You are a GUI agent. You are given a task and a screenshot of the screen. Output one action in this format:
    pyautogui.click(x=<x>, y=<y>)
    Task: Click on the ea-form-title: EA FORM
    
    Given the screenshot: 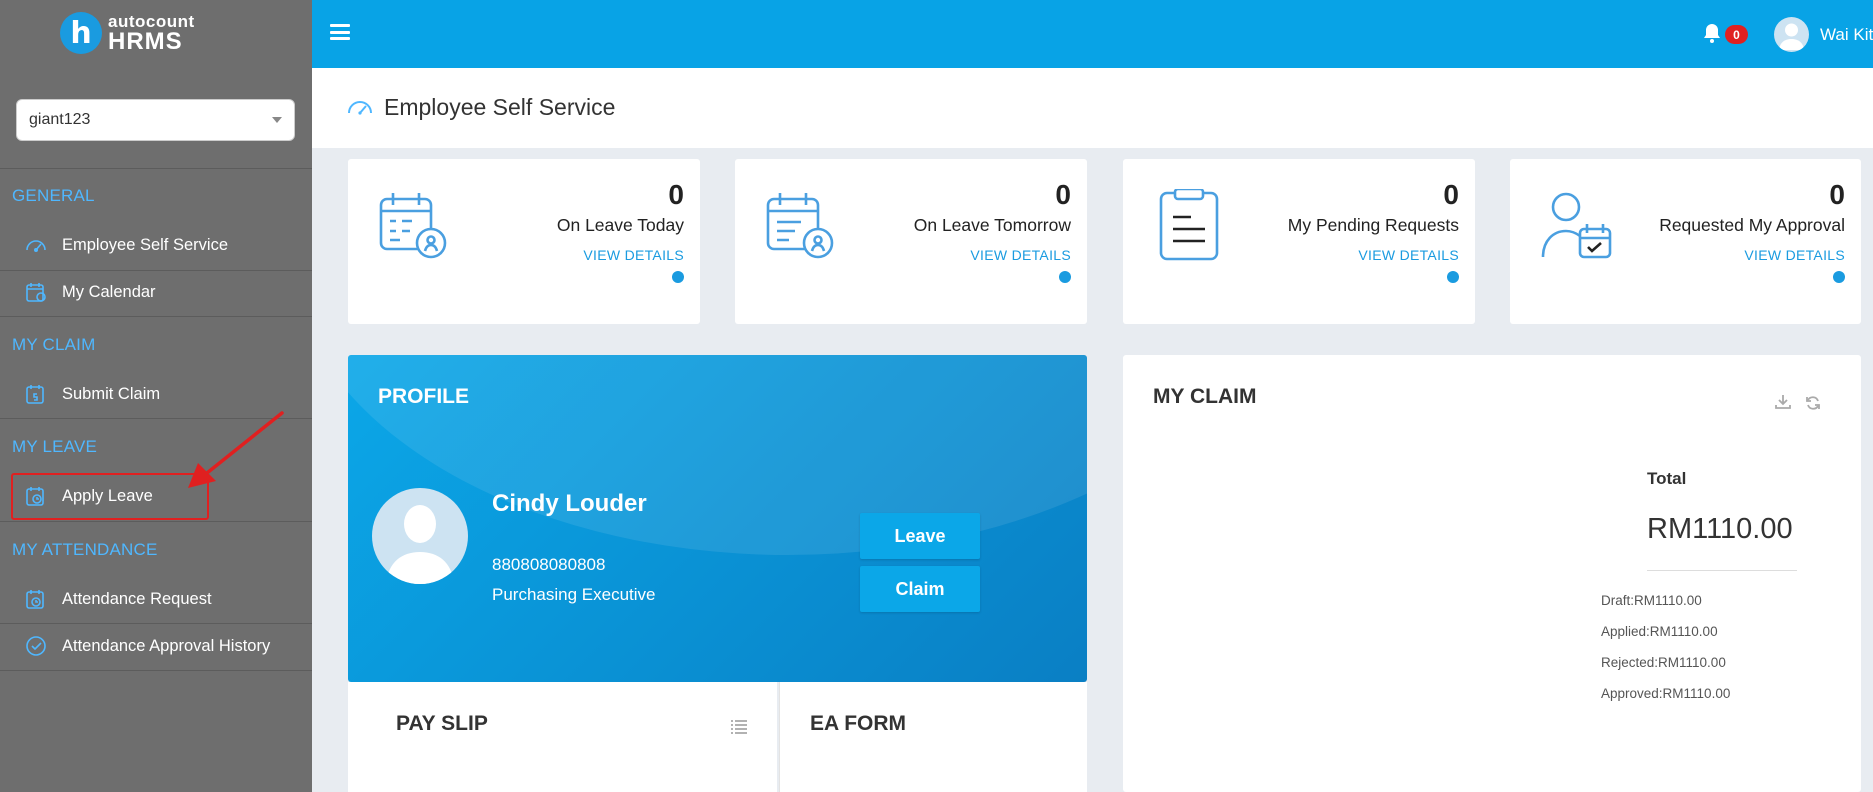 What is the action you would take?
    pyautogui.click(x=858, y=723)
    